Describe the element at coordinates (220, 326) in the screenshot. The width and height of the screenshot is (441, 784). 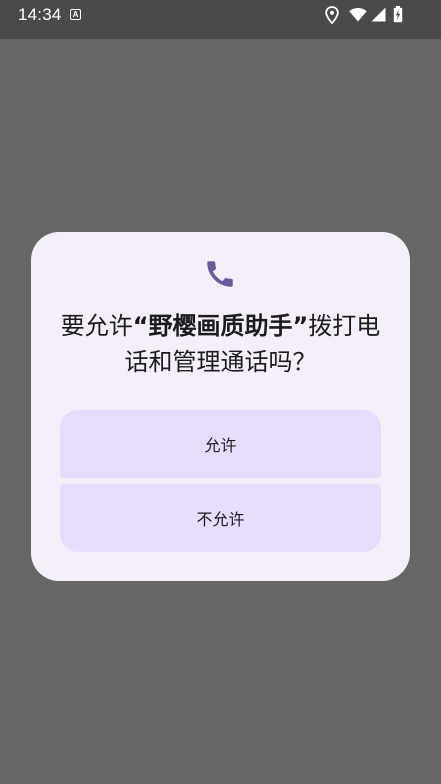
I see `app-name: “野樱画质助手”` at that location.